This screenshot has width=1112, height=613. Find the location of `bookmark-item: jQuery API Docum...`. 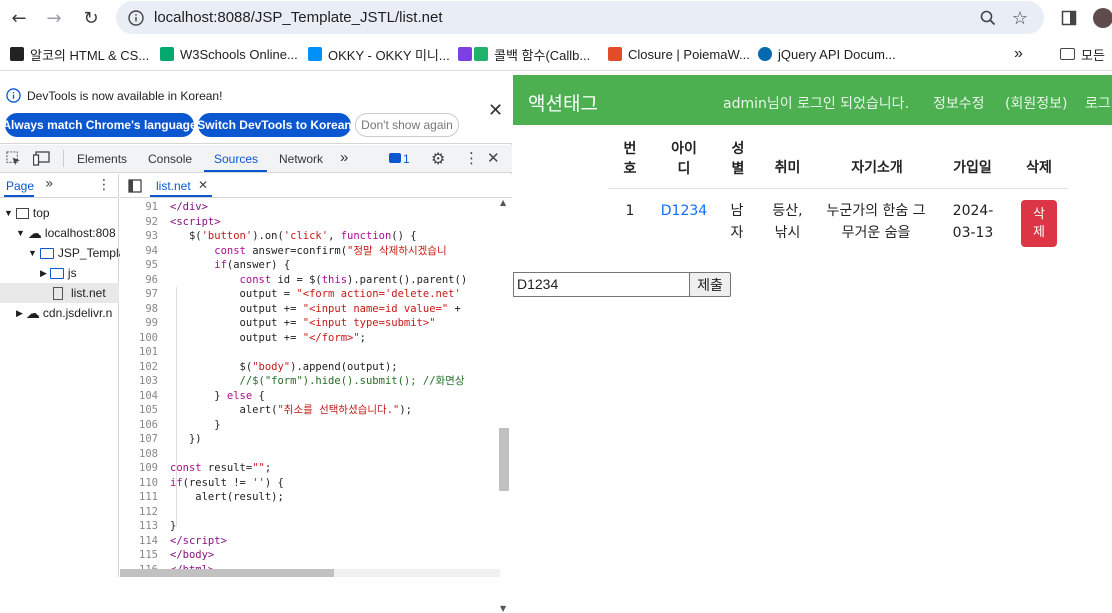

bookmark-item: jQuery API Docum... is located at coordinates (827, 54).